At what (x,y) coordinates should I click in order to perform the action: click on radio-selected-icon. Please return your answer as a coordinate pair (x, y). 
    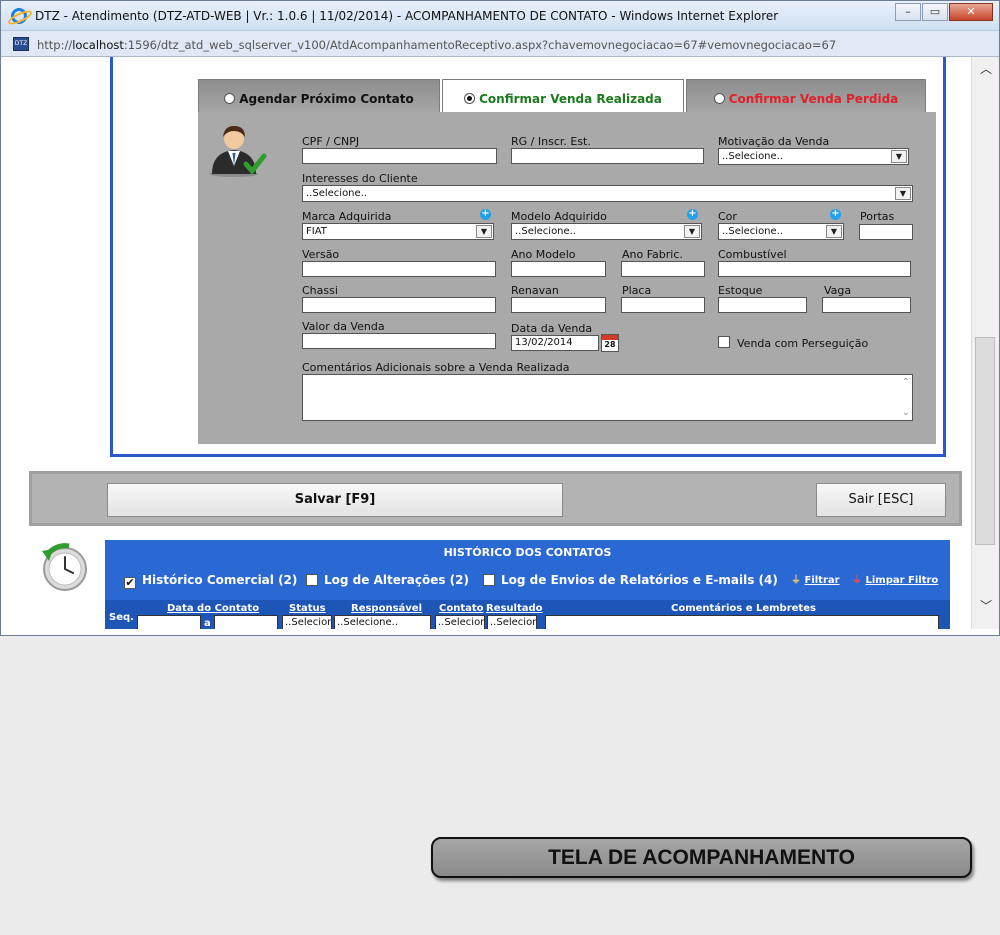
    Looking at the image, I should click on (470, 98).